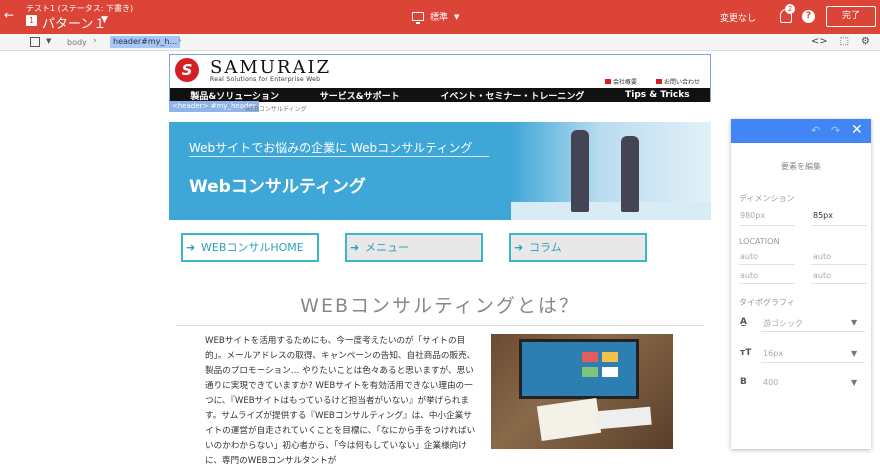 This screenshot has height=469, width=880. Describe the element at coordinates (749, 256) in the screenshot. I see `top-field: auto` at that location.